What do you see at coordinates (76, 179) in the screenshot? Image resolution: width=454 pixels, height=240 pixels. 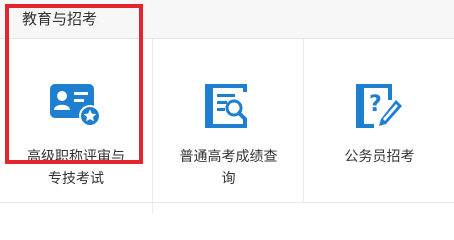 I see `tile-label-line2: 专技考试` at bounding box center [76, 179].